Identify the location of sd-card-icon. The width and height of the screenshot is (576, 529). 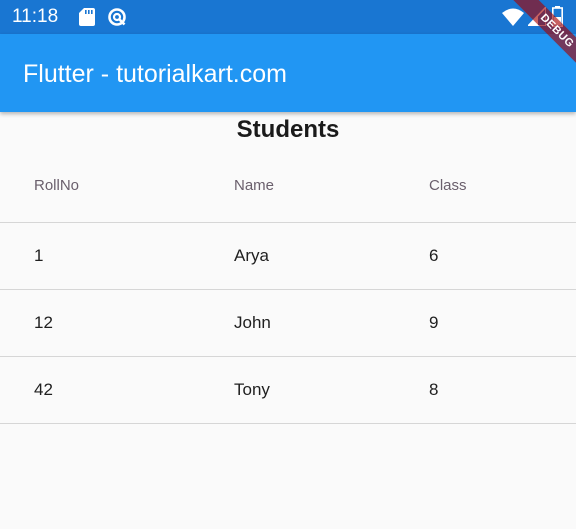
(87, 17).